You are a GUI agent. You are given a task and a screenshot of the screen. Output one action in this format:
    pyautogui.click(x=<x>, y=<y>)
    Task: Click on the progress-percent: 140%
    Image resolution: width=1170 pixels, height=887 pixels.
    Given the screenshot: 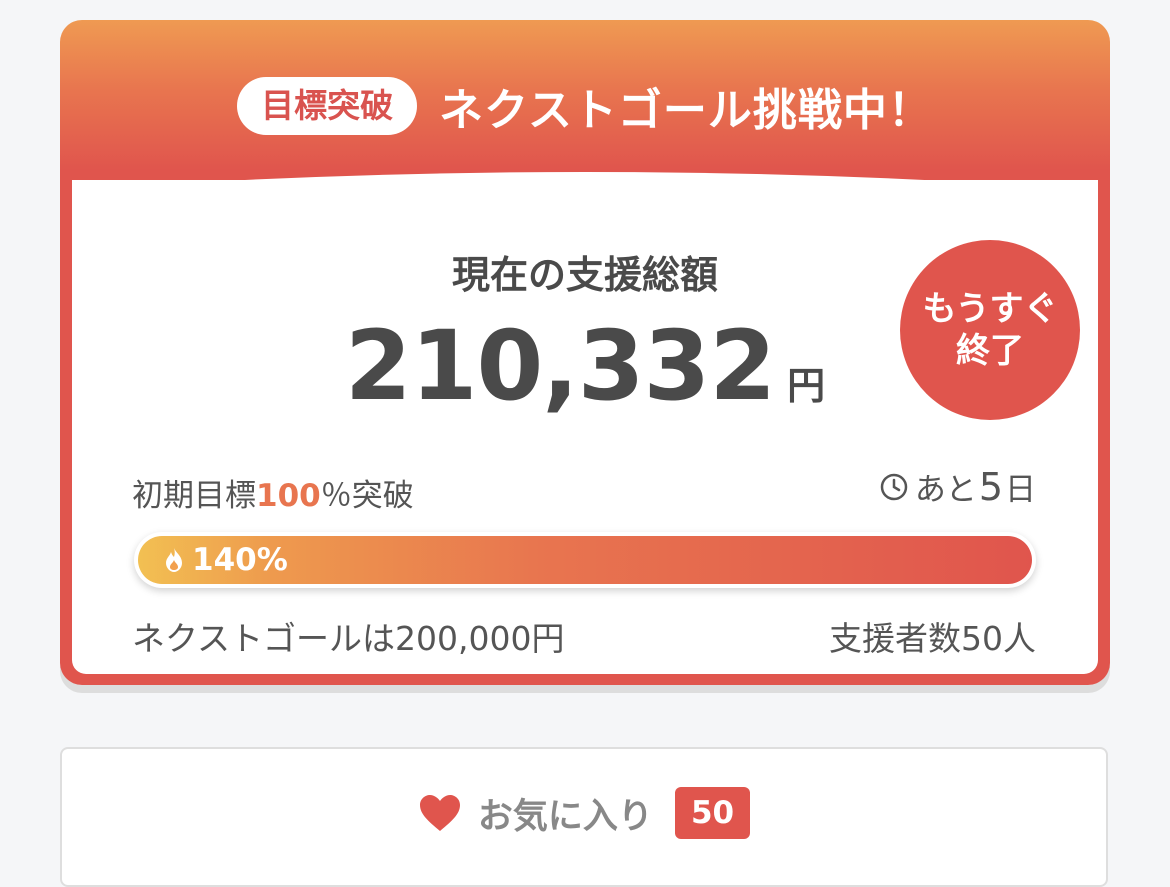 What is the action you would take?
    pyautogui.click(x=240, y=560)
    